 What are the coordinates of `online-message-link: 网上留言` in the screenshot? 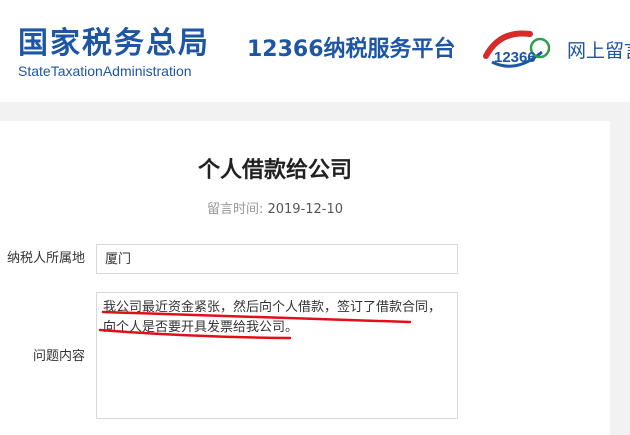 It's located at (598, 51).